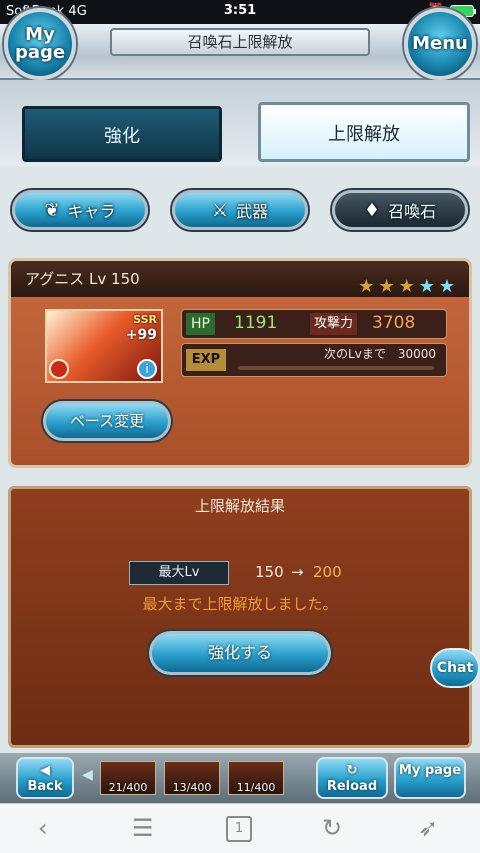 Image resolution: width=480 pixels, height=853 pixels. Describe the element at coordinates (239, 506) in the screenshot. I see `result-heading: 上限解放結果` at that location.